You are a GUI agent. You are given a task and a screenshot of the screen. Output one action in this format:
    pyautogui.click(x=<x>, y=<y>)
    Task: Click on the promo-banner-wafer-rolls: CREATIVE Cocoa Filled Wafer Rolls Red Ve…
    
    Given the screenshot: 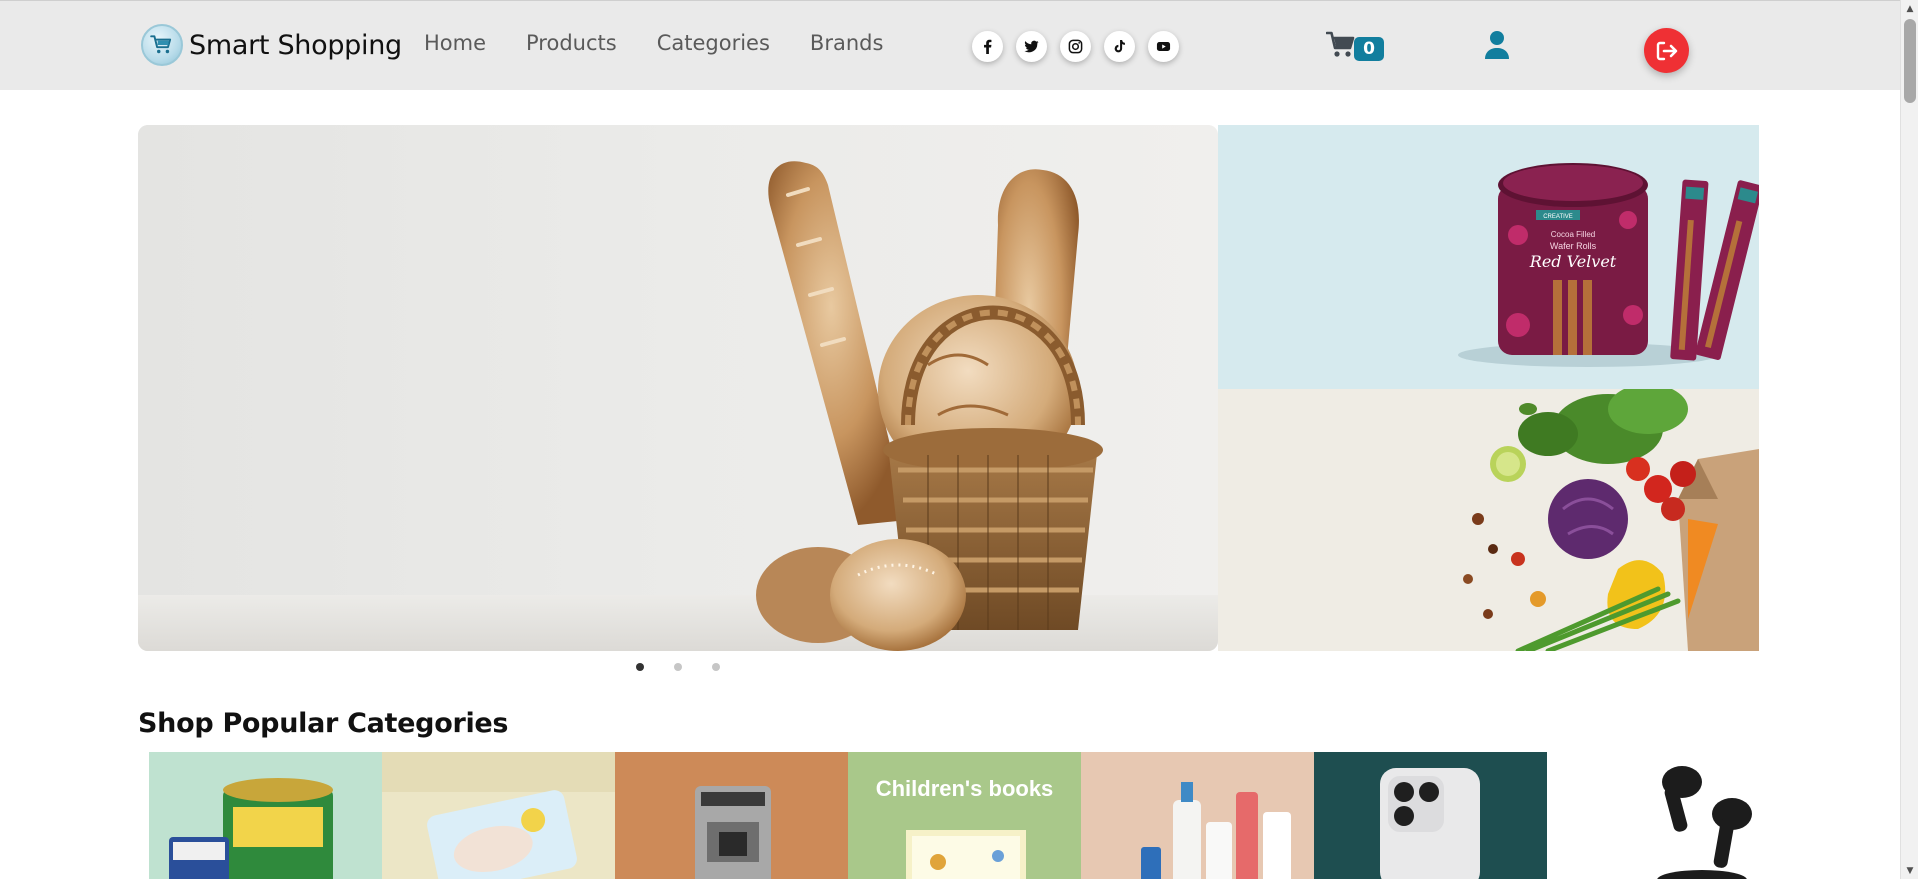 What is the action you would take?
    pyautogui.click(x=1488, y=257)
    